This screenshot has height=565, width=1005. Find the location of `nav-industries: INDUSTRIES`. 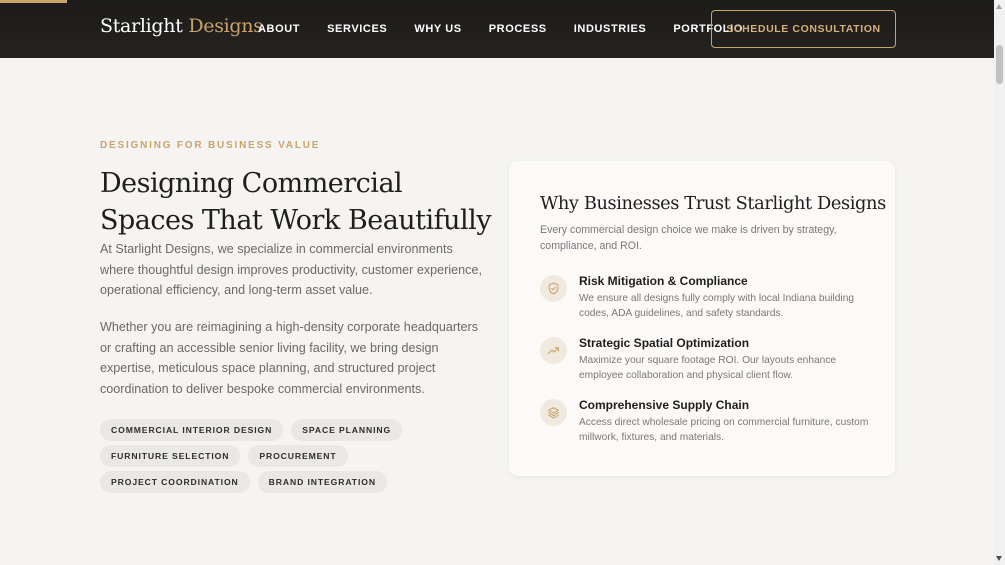

nav-industries: INDUSTRIES is located at coordinates (610, 29).